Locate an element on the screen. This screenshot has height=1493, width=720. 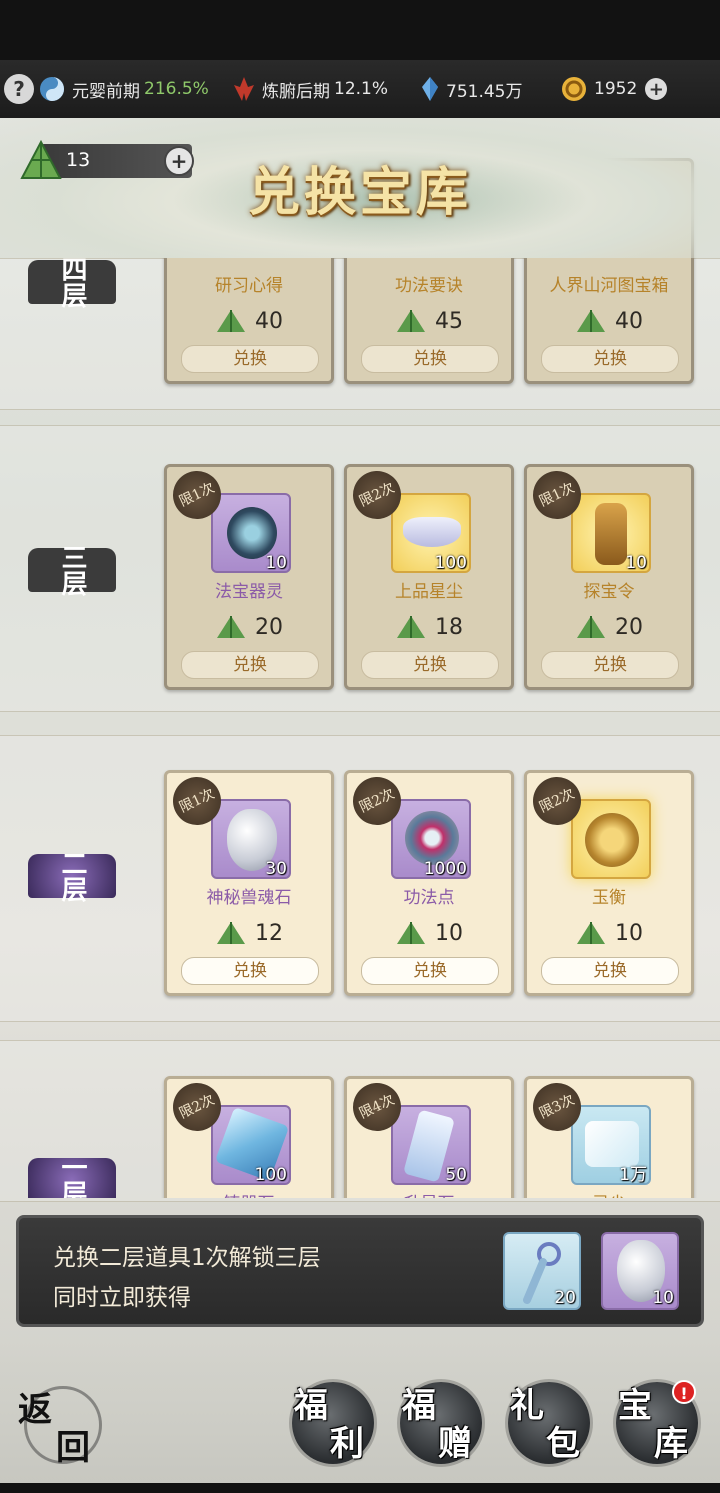
floor2-item-card: 30 限1次 神秘兽魂石 12 兑换 is located at coordinates (249, 882).